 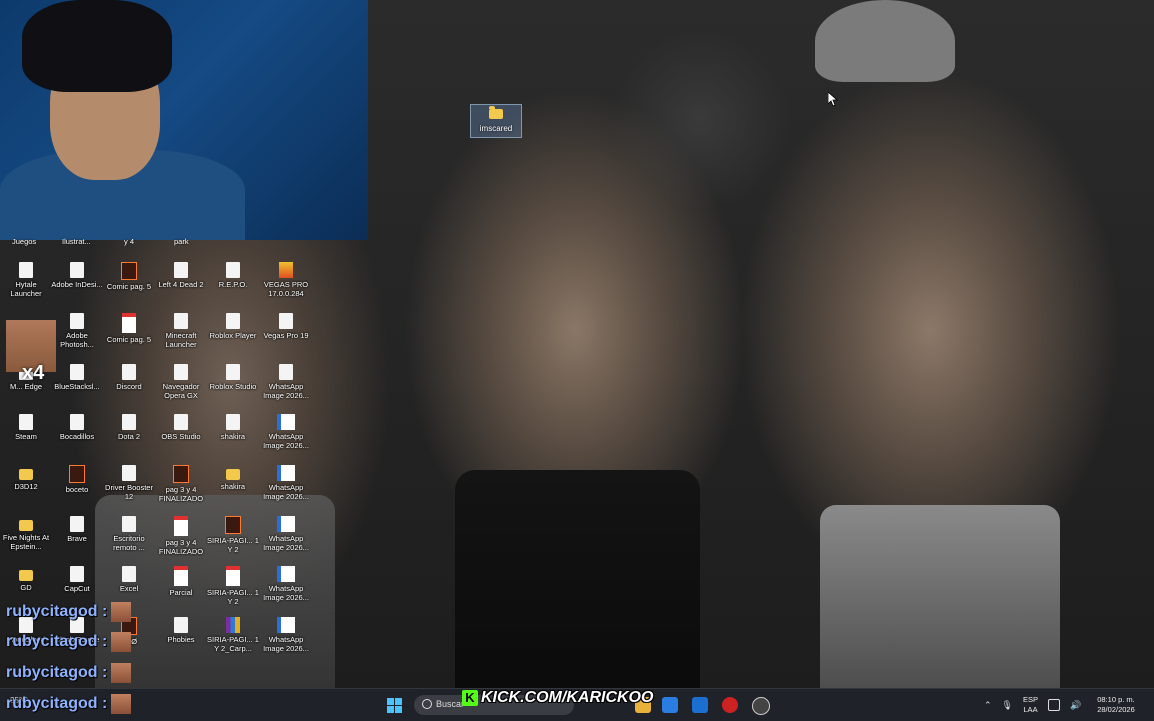 What do you see at coordinates (77, 436) in the screenshot?
I see `desktop-icon-label: Bocadillos` at bounding box center [77, 436].